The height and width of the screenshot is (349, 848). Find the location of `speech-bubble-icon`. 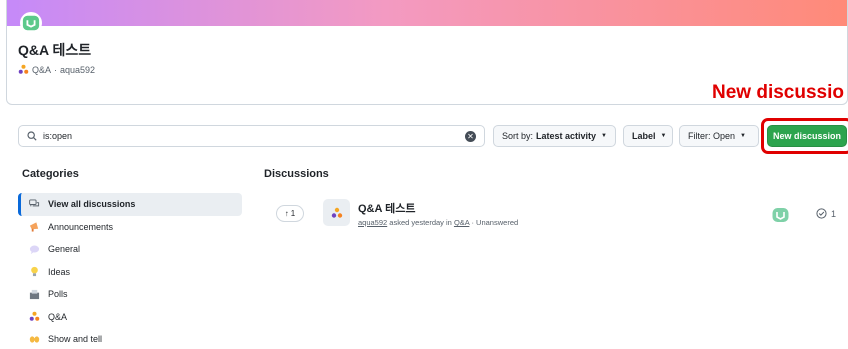

speech-bubble-icon is located at coordinates (34, 249).